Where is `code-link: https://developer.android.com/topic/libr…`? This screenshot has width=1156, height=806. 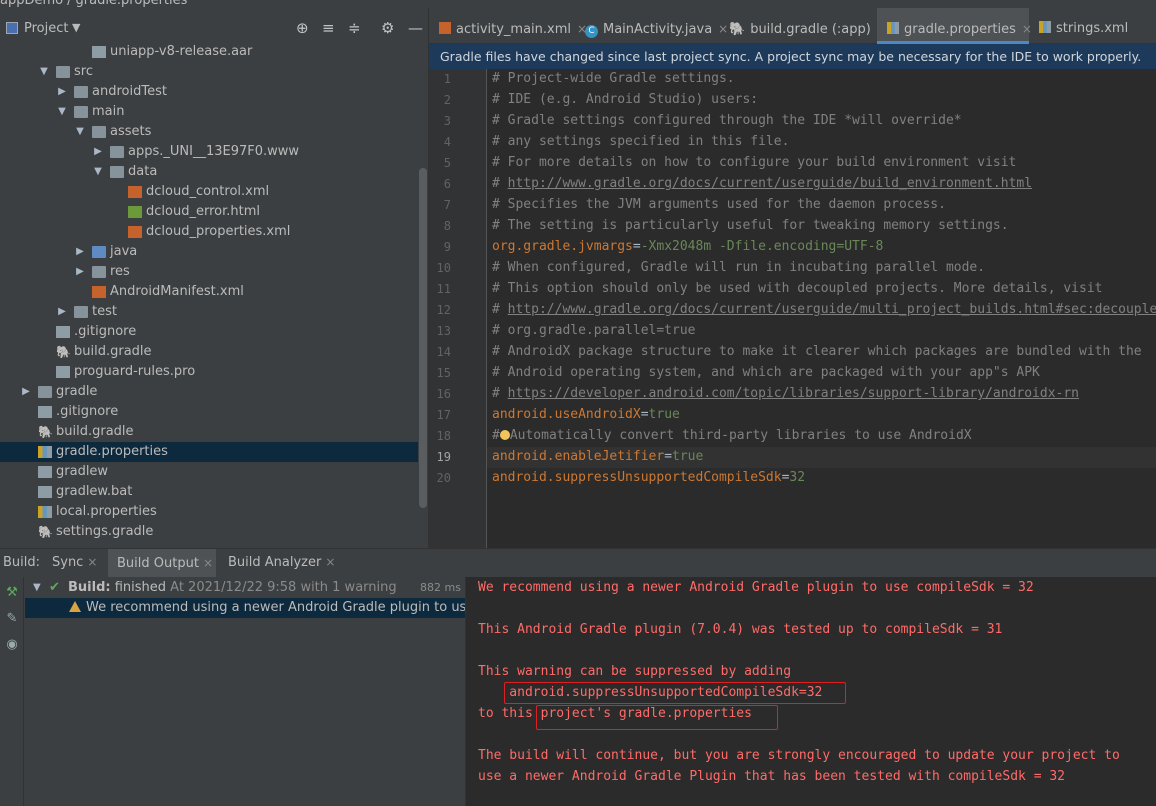
code-link: https://developer.android.com/topic/libr… is located at coordinates (793, 393).